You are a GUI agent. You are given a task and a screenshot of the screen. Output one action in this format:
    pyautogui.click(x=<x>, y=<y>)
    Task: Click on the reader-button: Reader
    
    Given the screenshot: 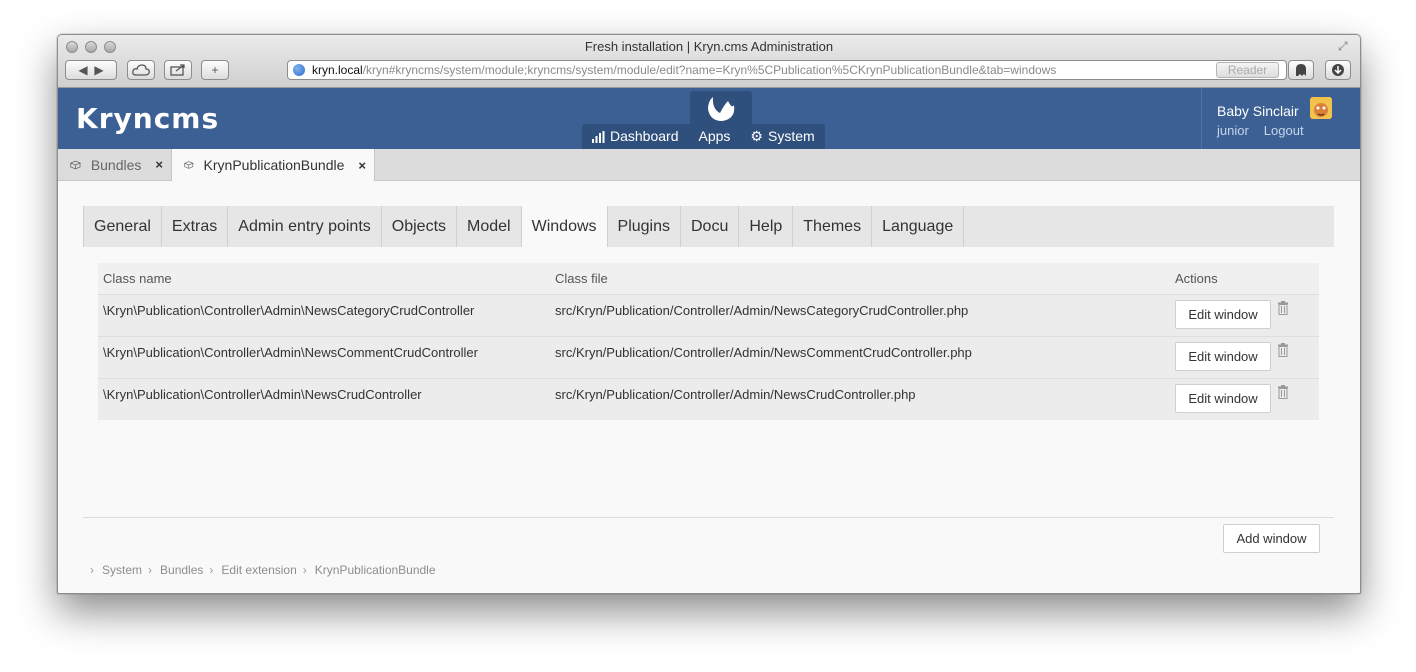 What is the action you would take?
    pyautogui.click(x=1247, y=70)
    